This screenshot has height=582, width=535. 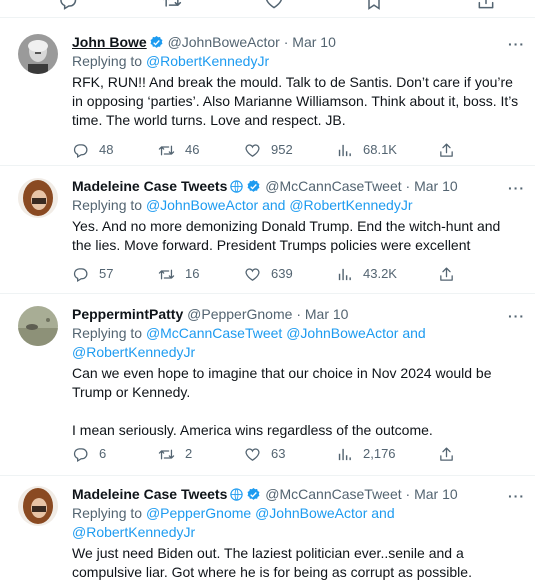 What do you see at coordinates (92, 274) in the screenshot?
I see `reply-button: 57` at bounding box center [92, 274].